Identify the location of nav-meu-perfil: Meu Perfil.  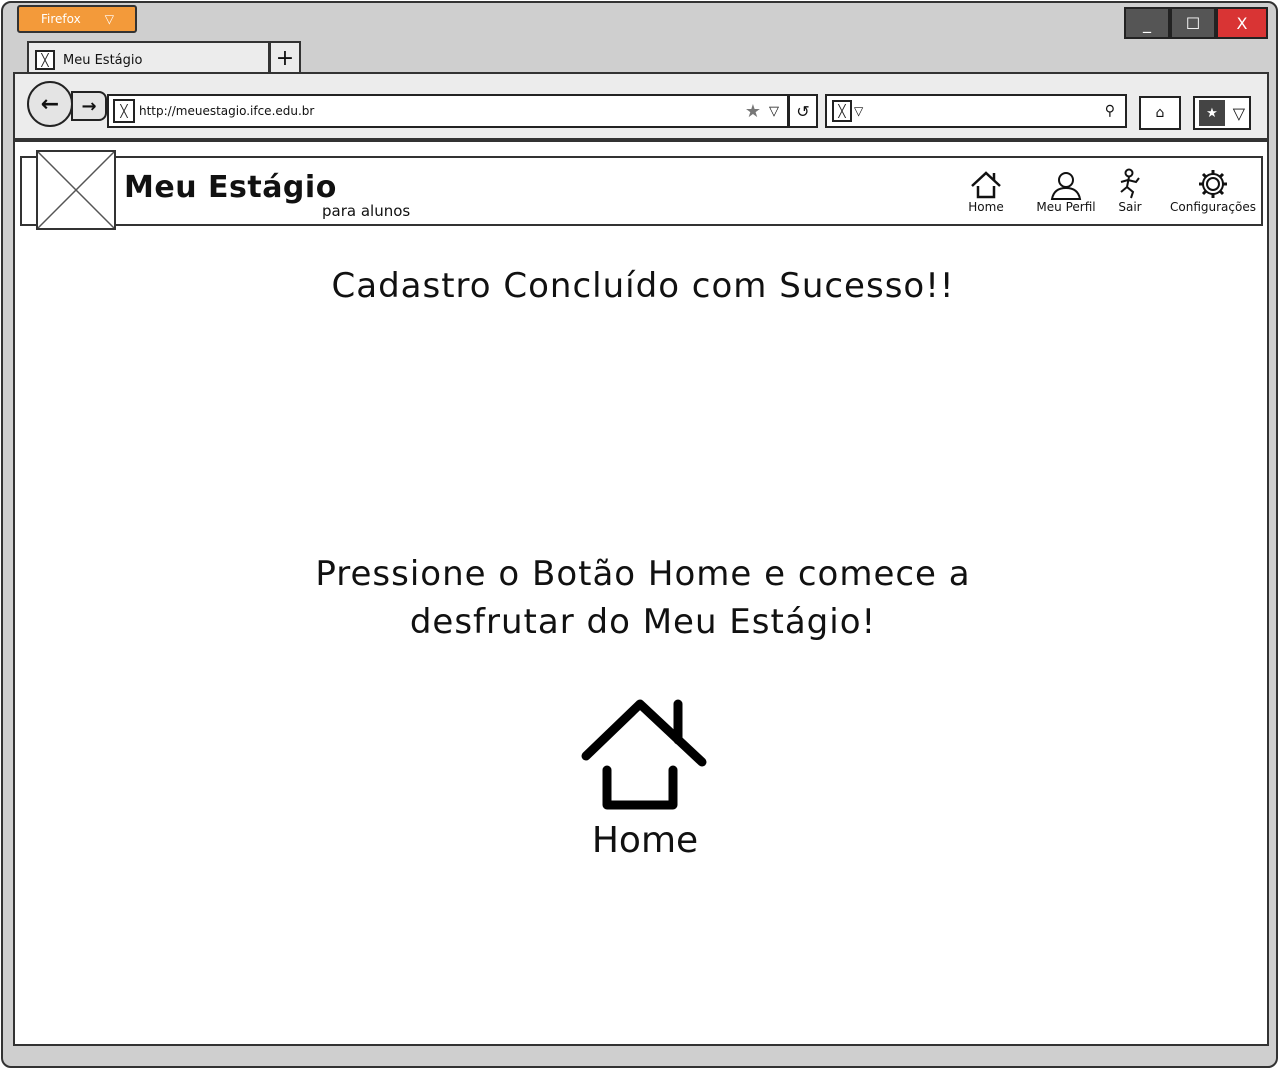
(1066, 190).